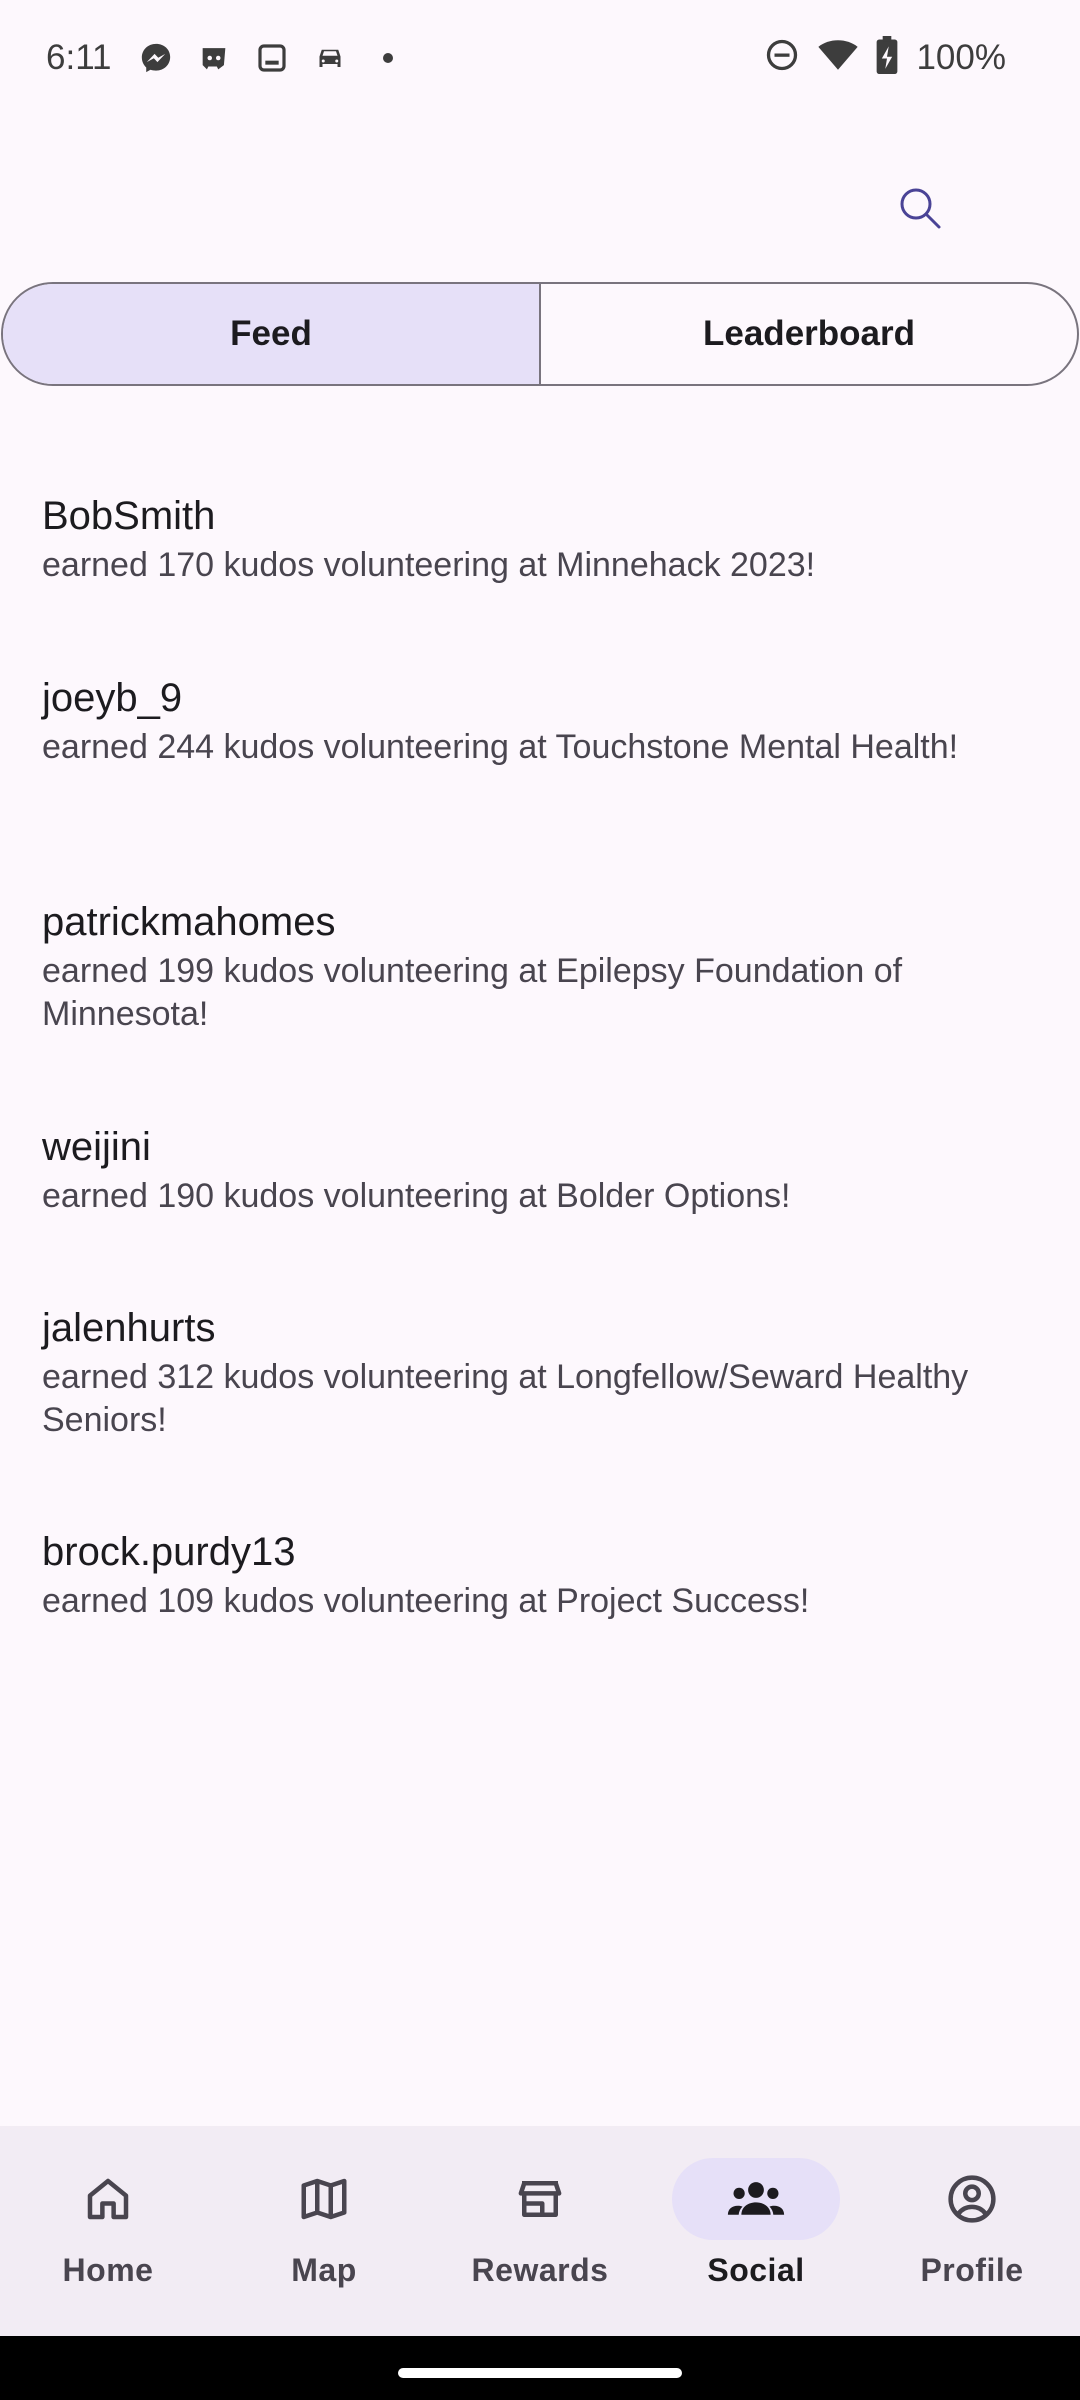  I want to click on messenger-icon, so click(156, 58).